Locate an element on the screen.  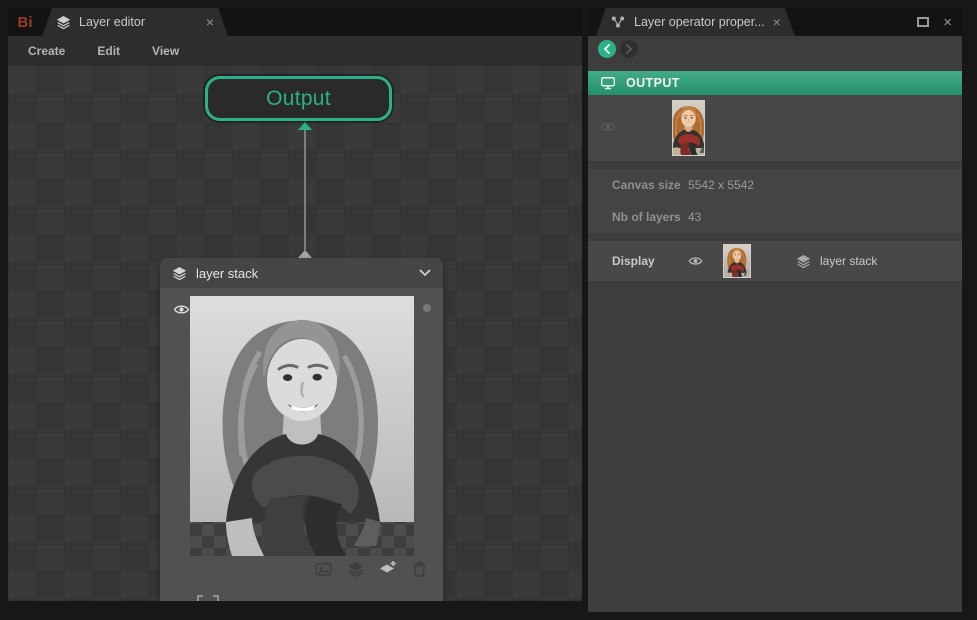
tab-layer-editor: Layer editor × is located at coordinates (135, 22).